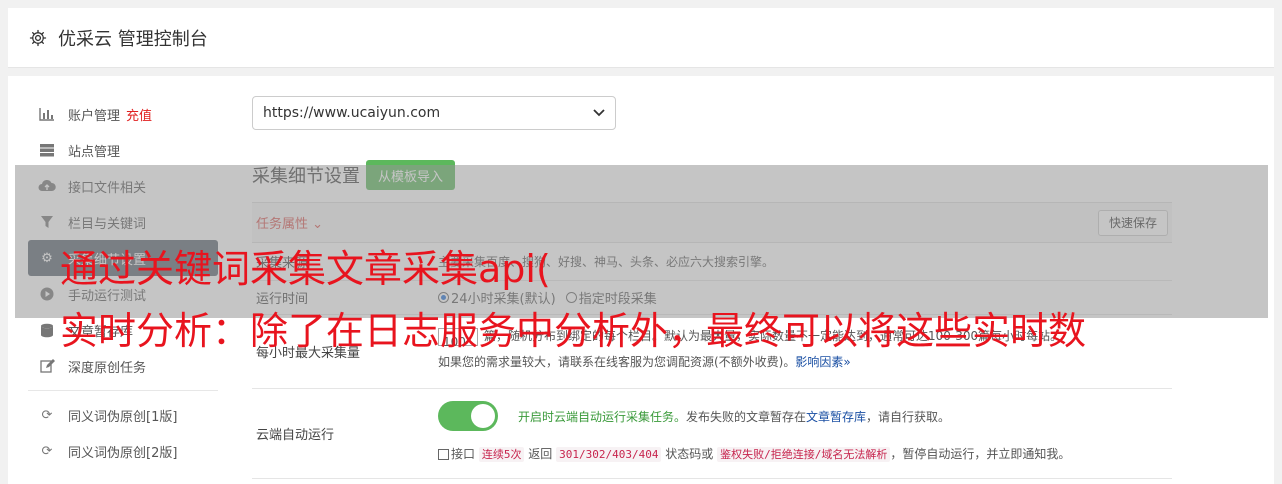  I want to click on top-header: 优采云 管理控制台, so click(641, 38).